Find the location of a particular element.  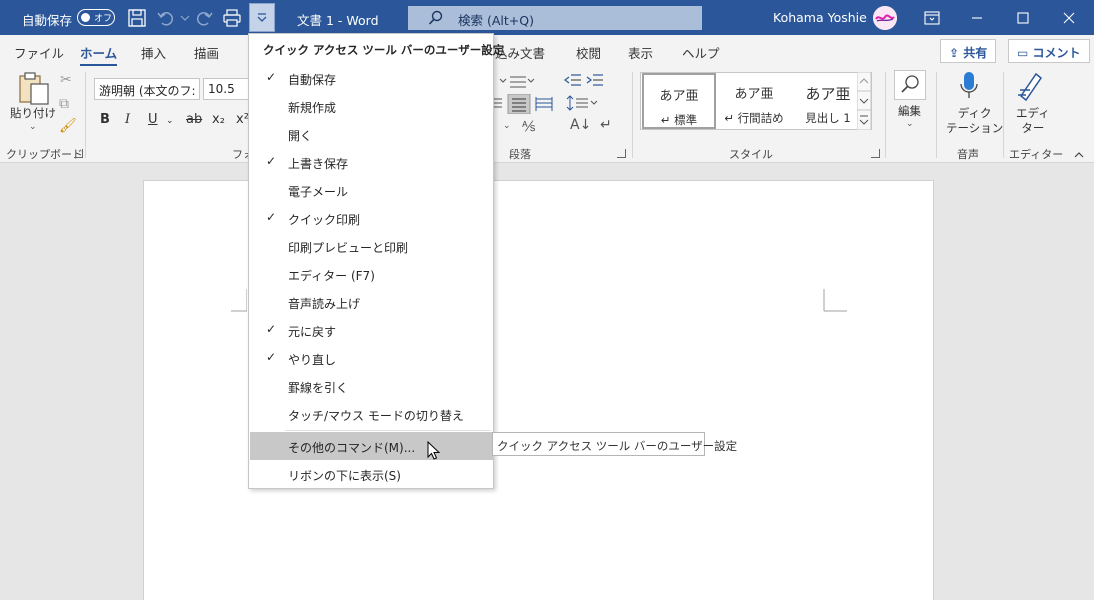

tab-draw: 描画 is located at coordinates (206, 52).